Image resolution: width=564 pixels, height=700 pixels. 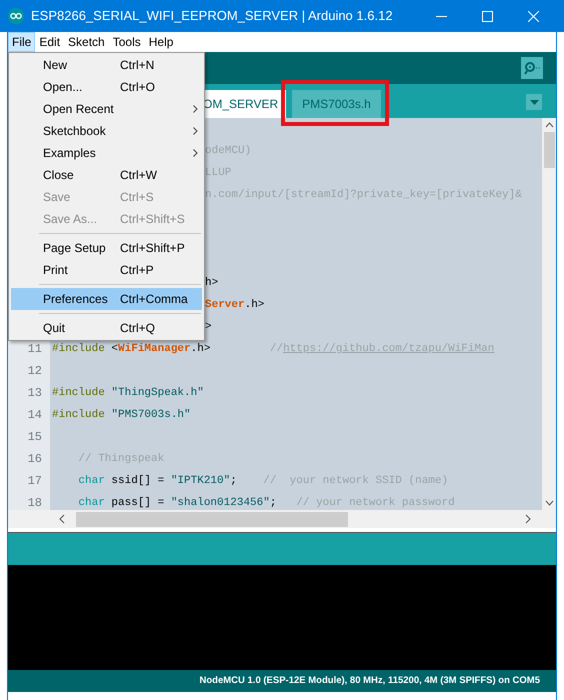 I want to click on line-number: 14, so click(x=35, y=415).